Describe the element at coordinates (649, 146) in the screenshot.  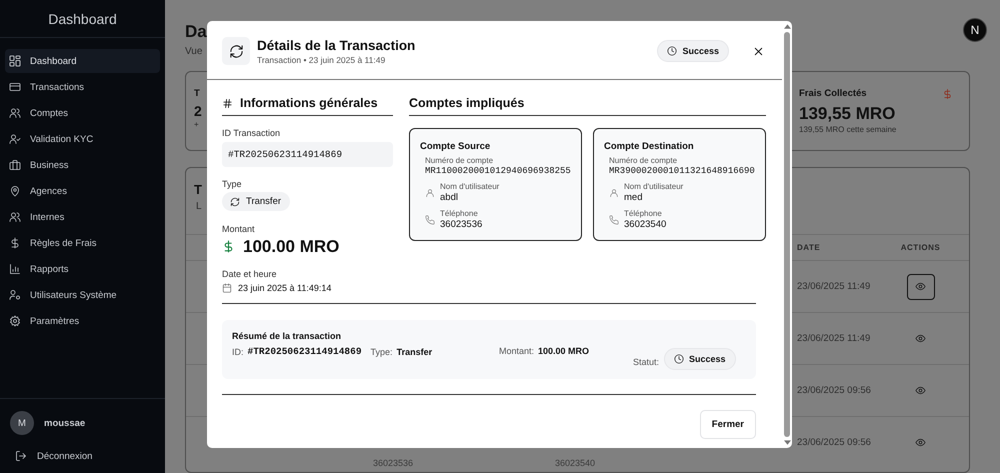
I see `account-title: Compte Destination` at that location.